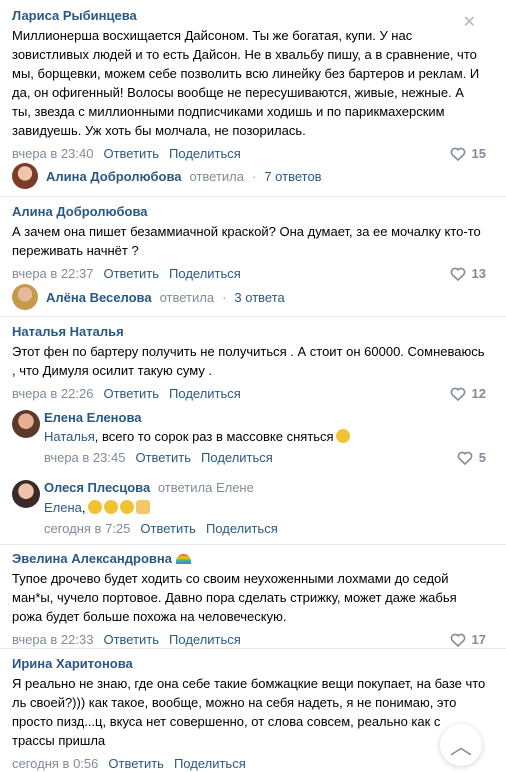 This screenshot has width=506, height=772. What do you see at coordinates (87, 529) in the screenshot?
I see `comment-time: сегодня в 7:25` at bounding box center [87, 529].